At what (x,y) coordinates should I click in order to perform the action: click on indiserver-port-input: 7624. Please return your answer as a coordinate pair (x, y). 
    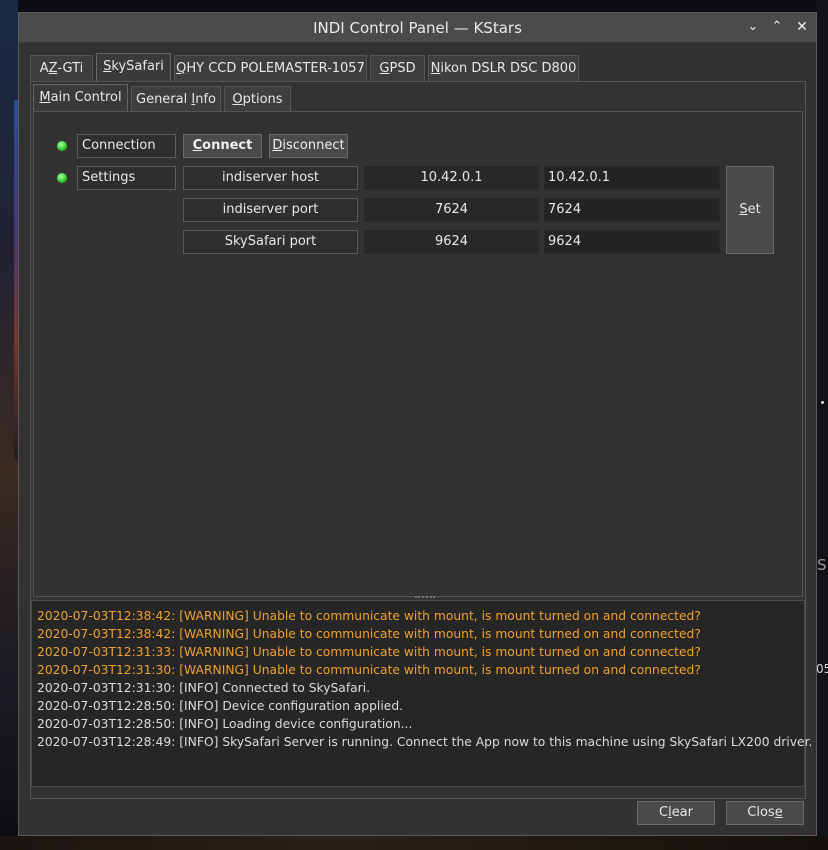
    Looking at the image, I should click on (632, 210).